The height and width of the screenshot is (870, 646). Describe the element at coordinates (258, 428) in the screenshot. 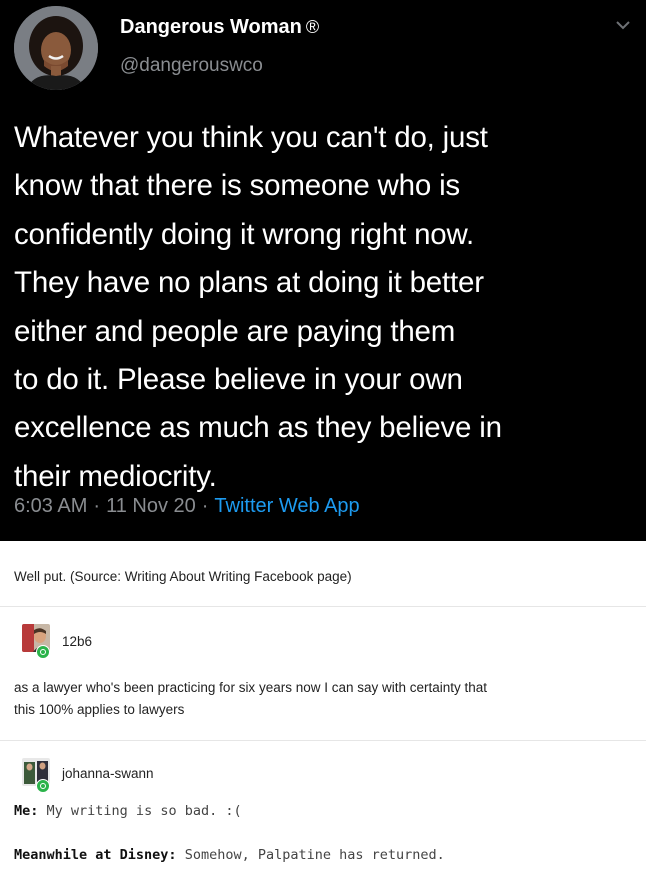

I see `tweet-text-line: excellence as much as they believe in` at that location.